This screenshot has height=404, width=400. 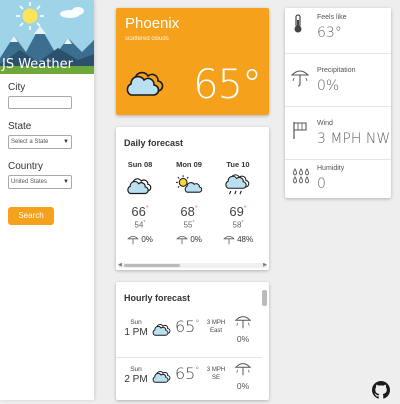 I want to click on hour-time: Sun 1 PM, so click(x=136, y=328).